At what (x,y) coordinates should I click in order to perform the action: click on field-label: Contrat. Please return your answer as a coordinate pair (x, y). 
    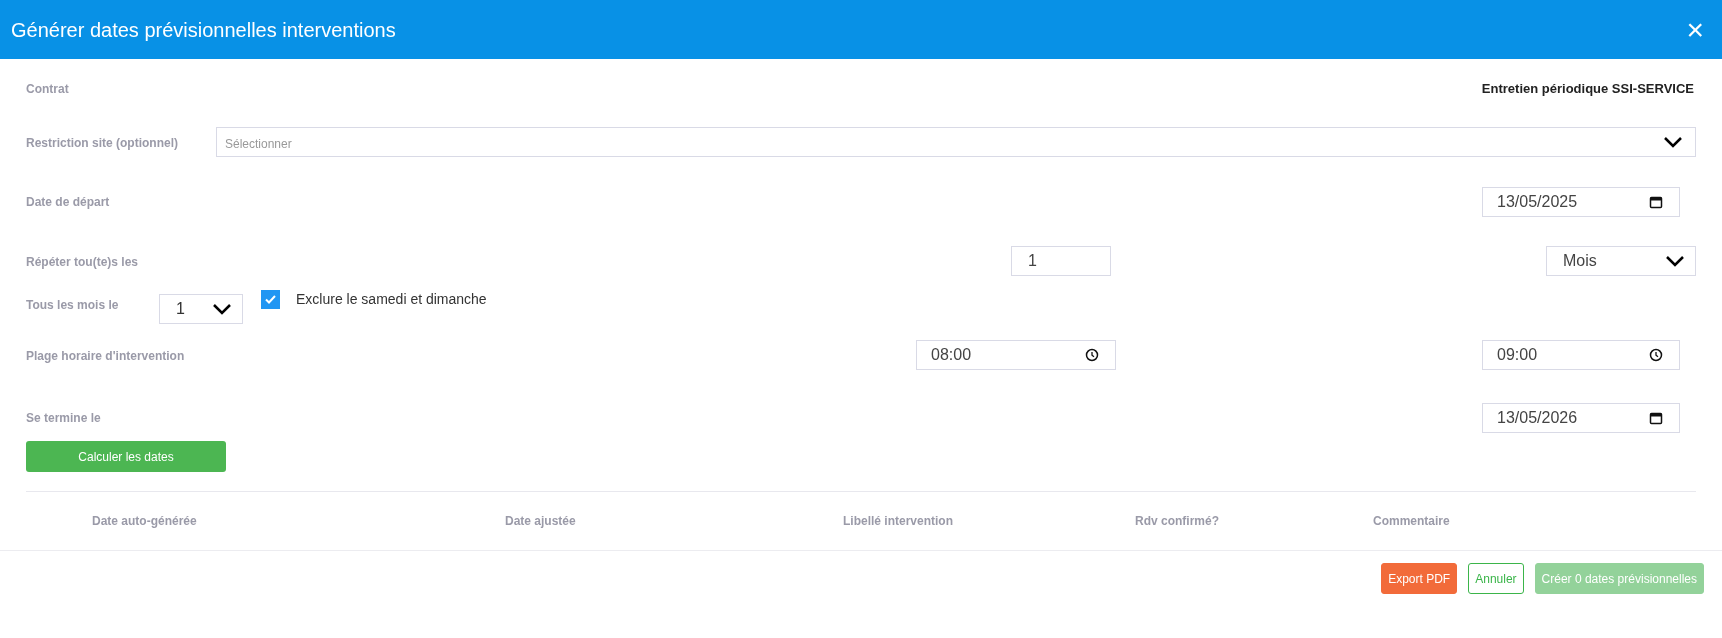
    Looking at the image, I should click on (47, 89).